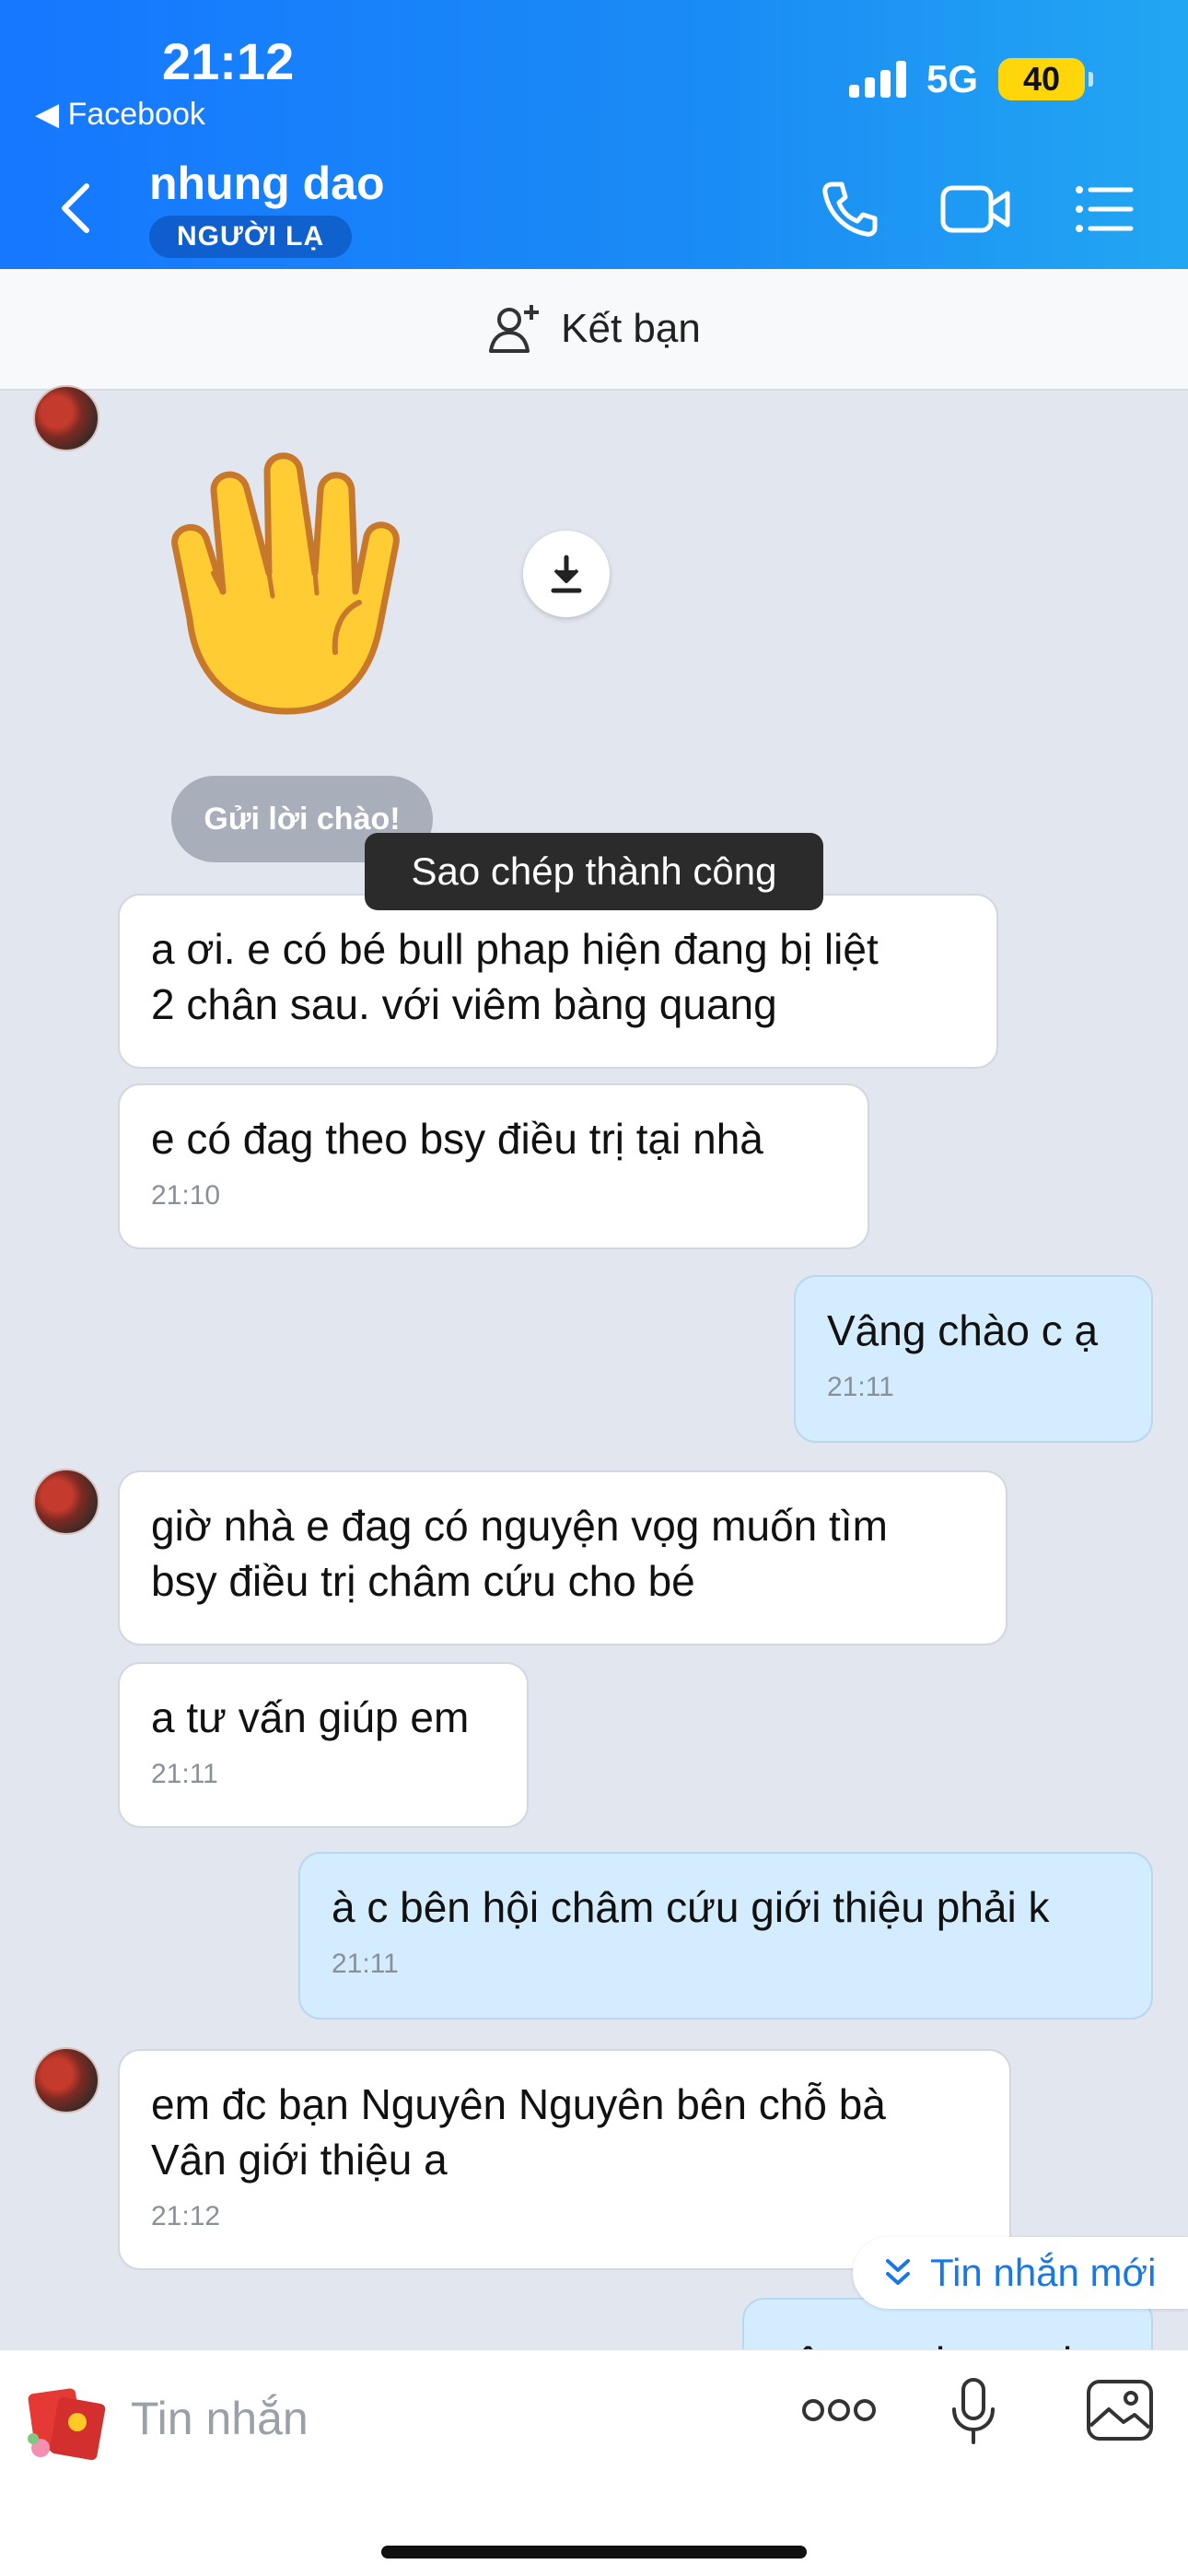 Image resolution: width=1188 pixels, height=2576 pixels. What do you see at coordinates (323, 1745) in the screenshot?
I see `message-bubble: a tư vấn giúp em 21:11` at bounding box center [323, 1745].